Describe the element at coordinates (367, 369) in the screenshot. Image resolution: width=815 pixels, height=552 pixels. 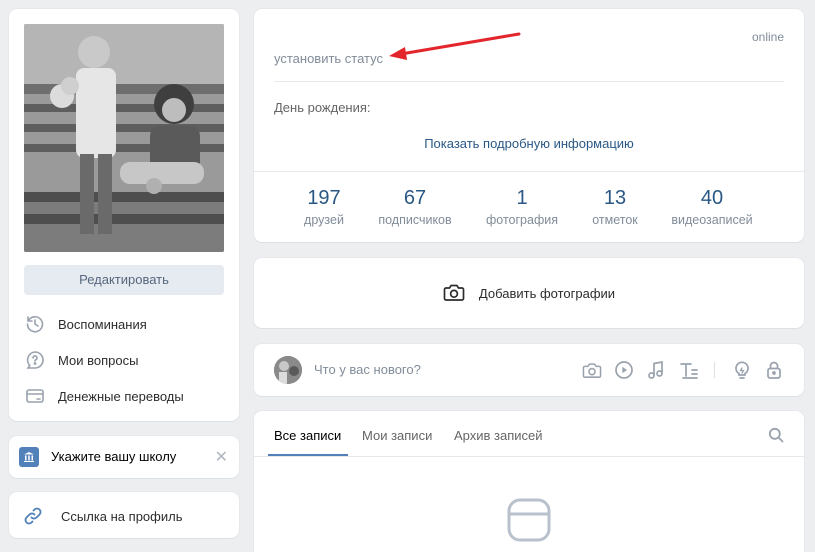
I see `new-post-input: Что у вас нового?` at that location.